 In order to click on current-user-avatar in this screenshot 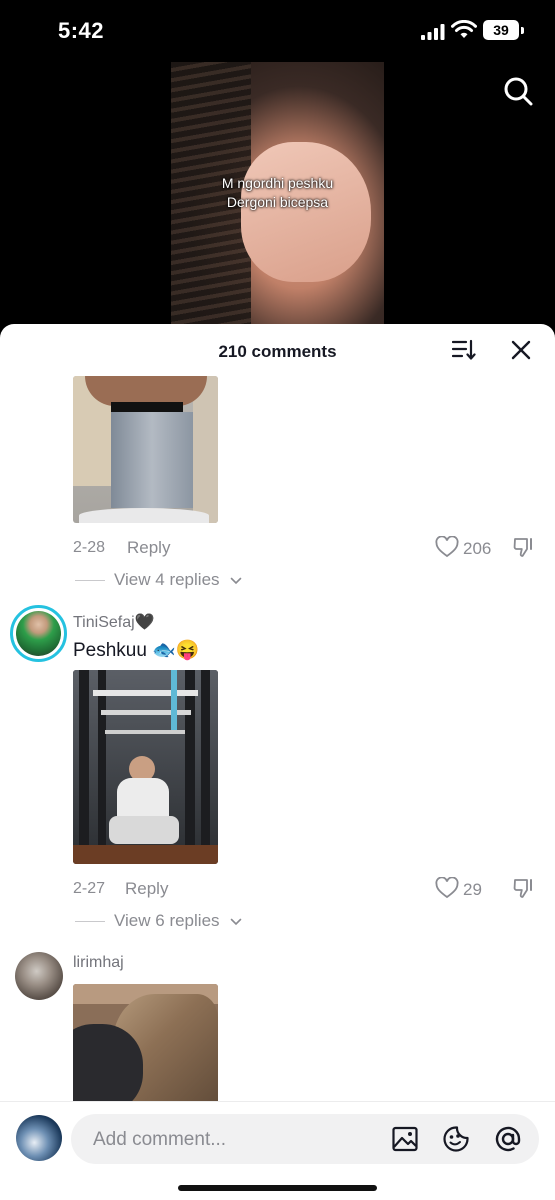, I will do `click(39, 1138)`.